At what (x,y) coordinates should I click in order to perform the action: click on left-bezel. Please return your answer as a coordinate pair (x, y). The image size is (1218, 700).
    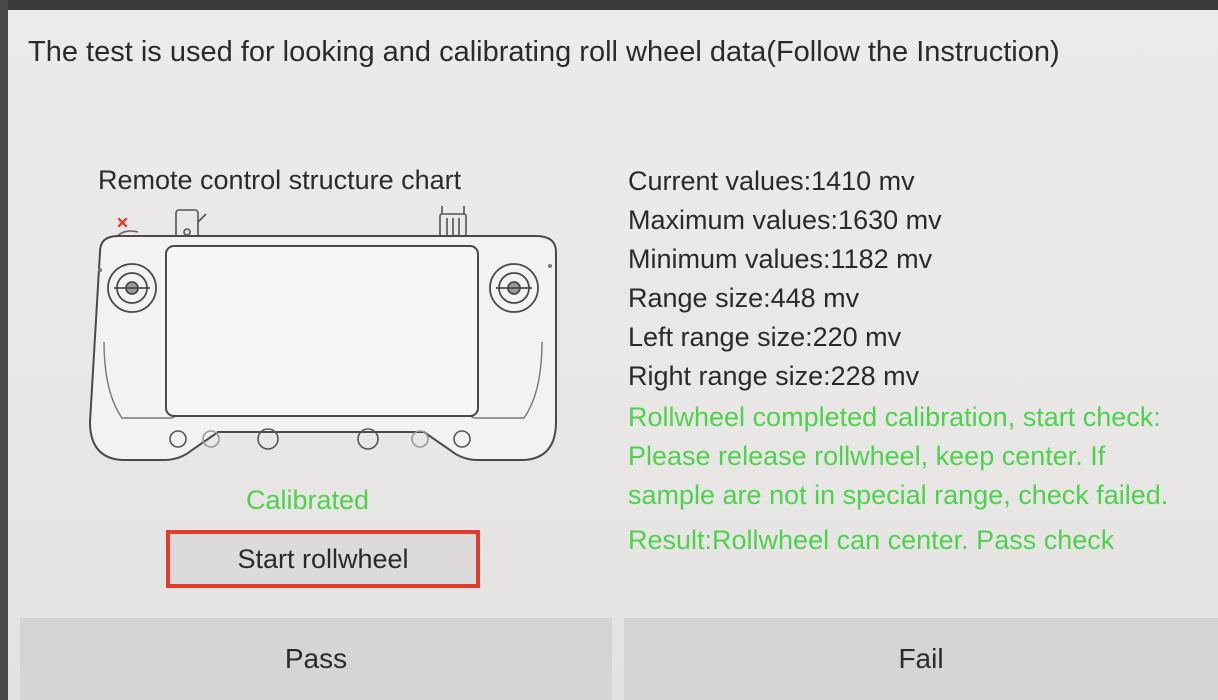
    Looking at the image, I should click on (4, 350).